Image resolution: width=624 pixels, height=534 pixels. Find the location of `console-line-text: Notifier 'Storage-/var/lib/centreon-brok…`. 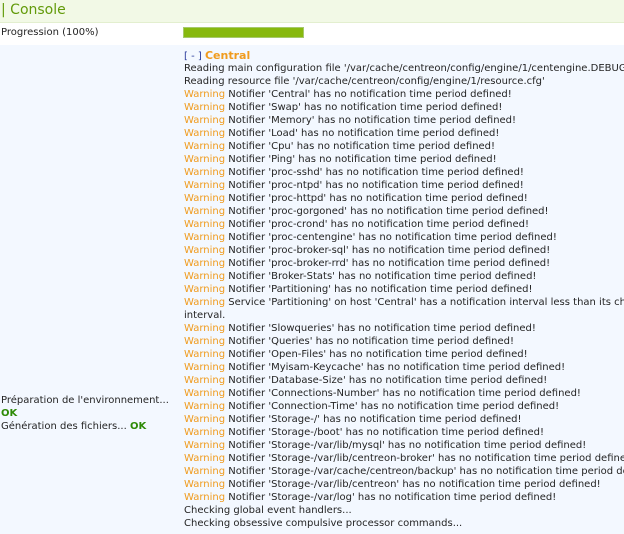

console-line-text: Notifier 'Storage-/var/lib/centreon-brok… is located at coordinates (424, 458).